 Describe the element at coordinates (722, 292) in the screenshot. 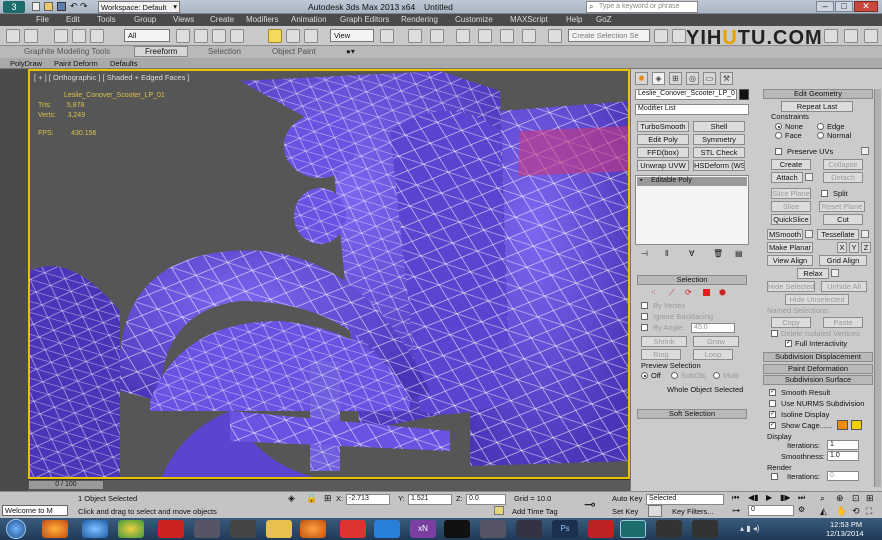

I see `element-mode-icon: ⬢` at that location.